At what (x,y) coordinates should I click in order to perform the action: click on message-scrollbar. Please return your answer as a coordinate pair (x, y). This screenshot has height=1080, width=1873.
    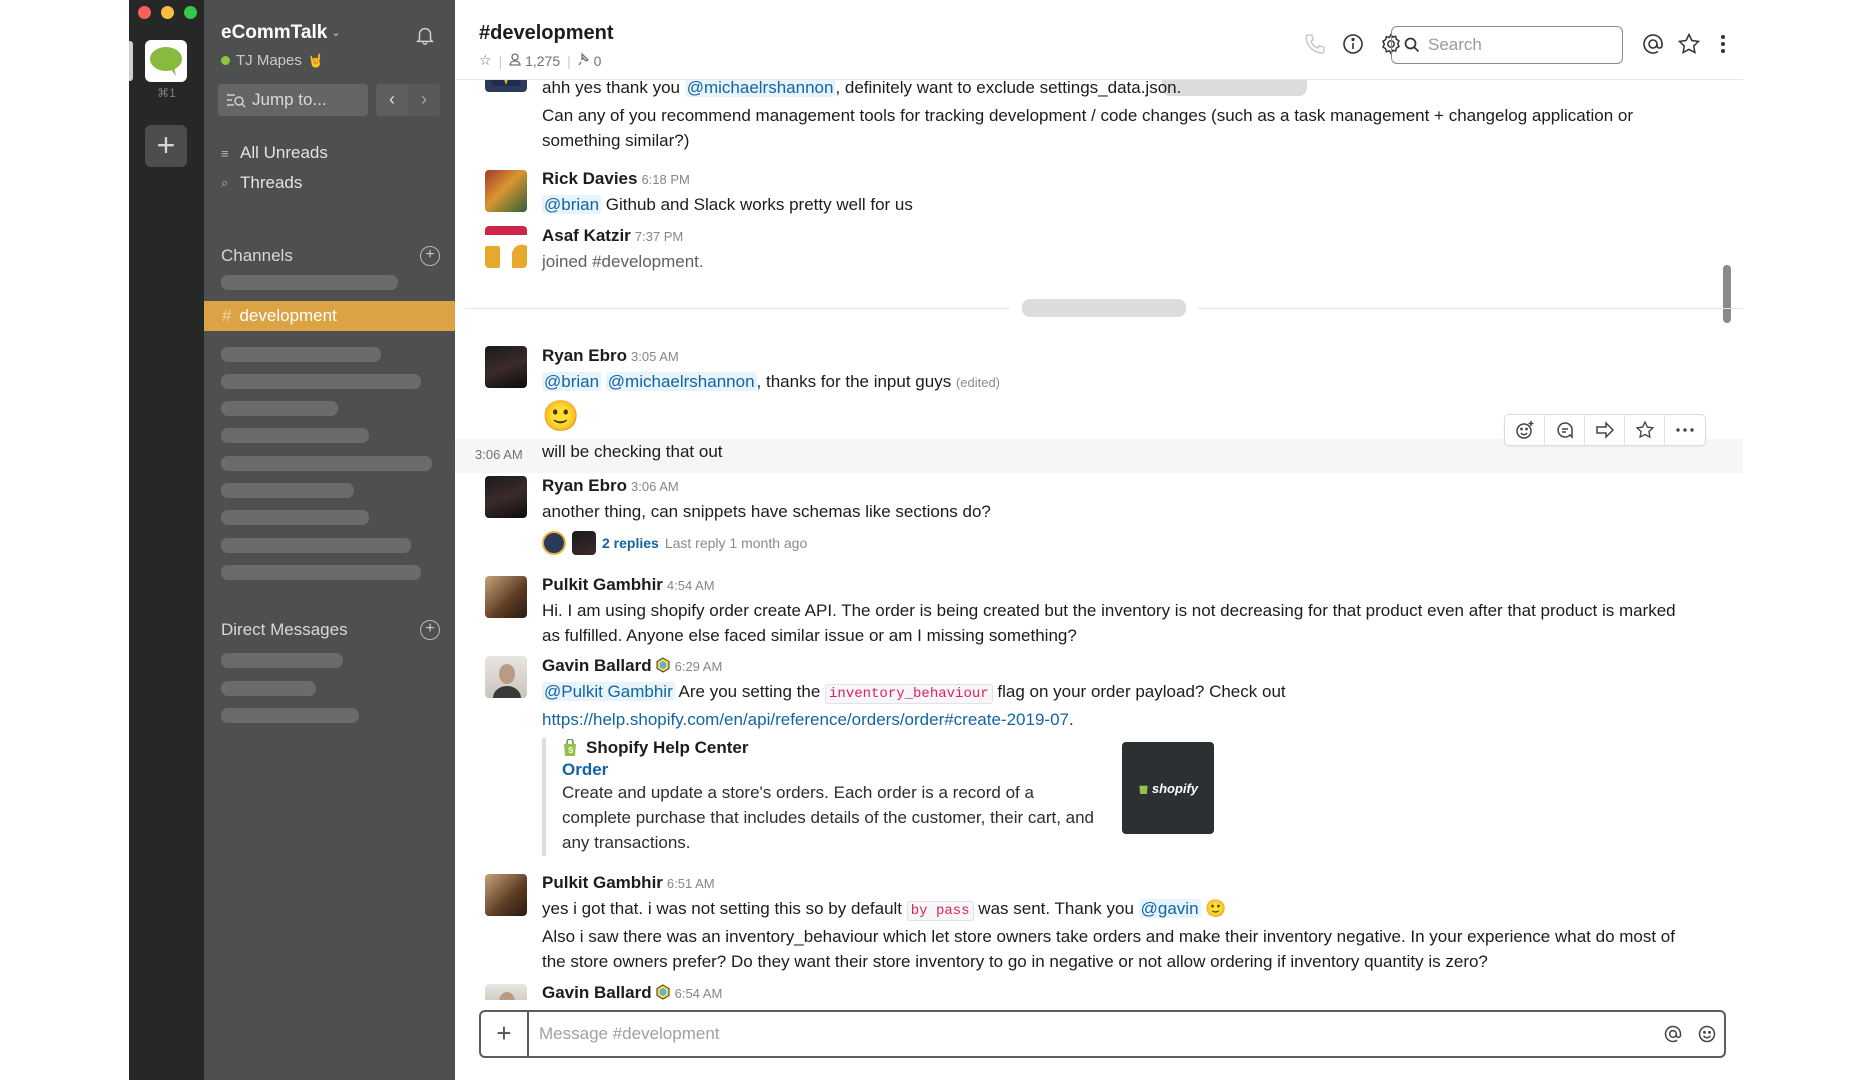
    Looking at the image, I should click on (1727, 294).